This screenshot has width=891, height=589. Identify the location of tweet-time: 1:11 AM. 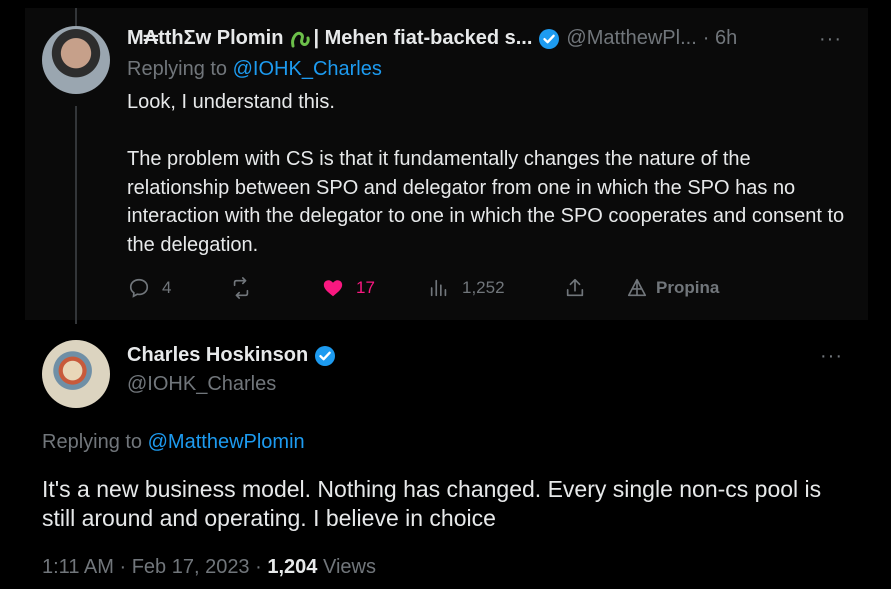
(78, 567).